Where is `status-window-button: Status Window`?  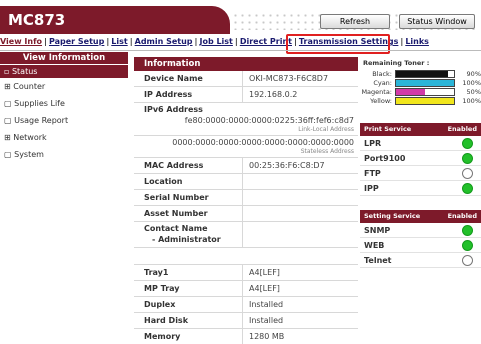
status-window-button: Status Window is located at coordinates (437, 21).